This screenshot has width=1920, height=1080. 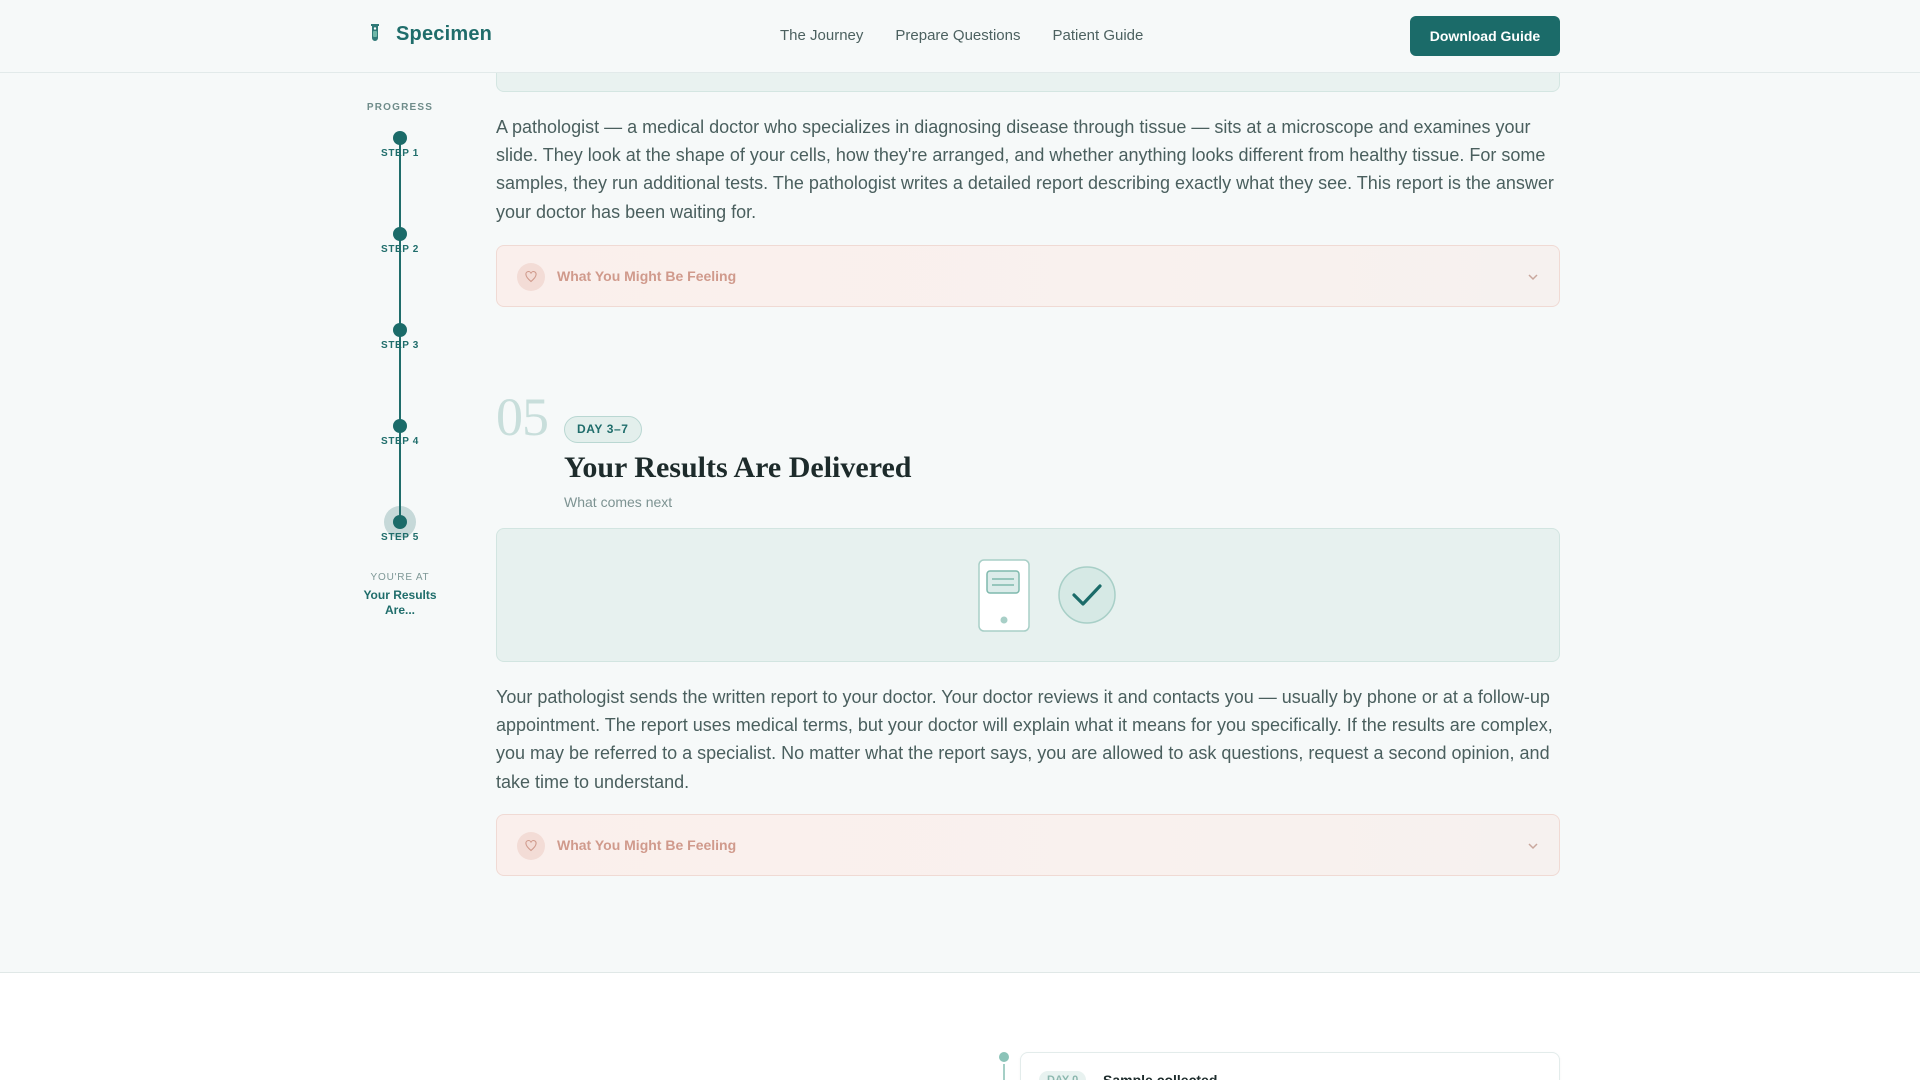 What do you see at coordinates (1290, 1066) in the screenshot?
I see `timeline-event-card: DAY 0 Sample collected` at bounding box center [1290, 1066].